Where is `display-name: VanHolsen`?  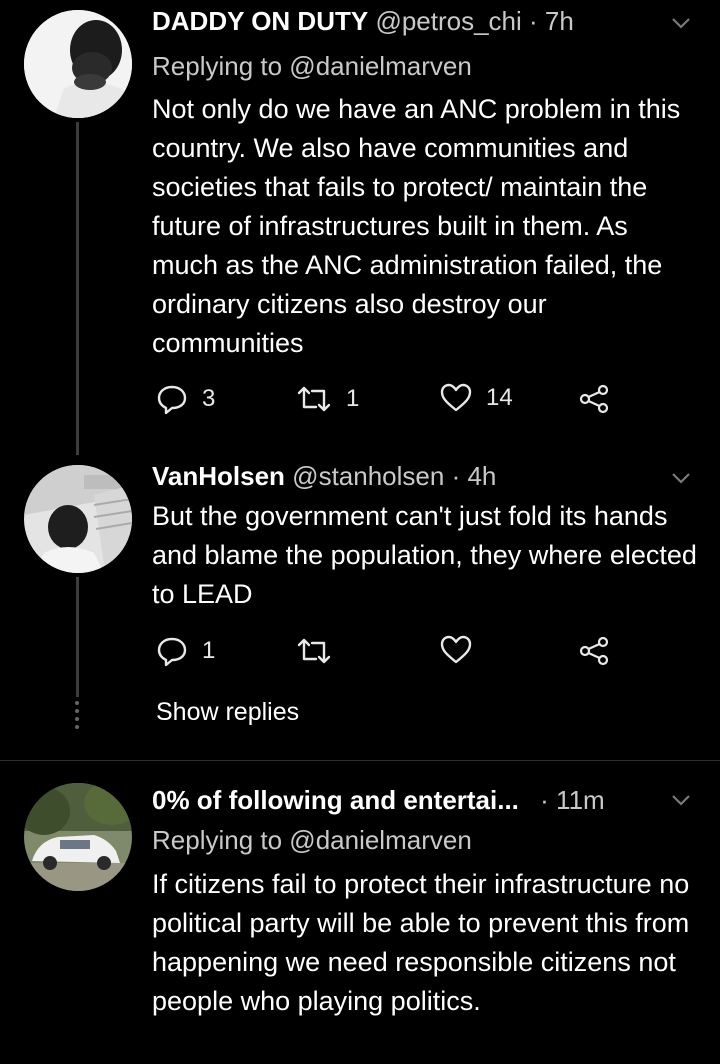 display-name: VanHolsen is located at coordinates (218, 476).